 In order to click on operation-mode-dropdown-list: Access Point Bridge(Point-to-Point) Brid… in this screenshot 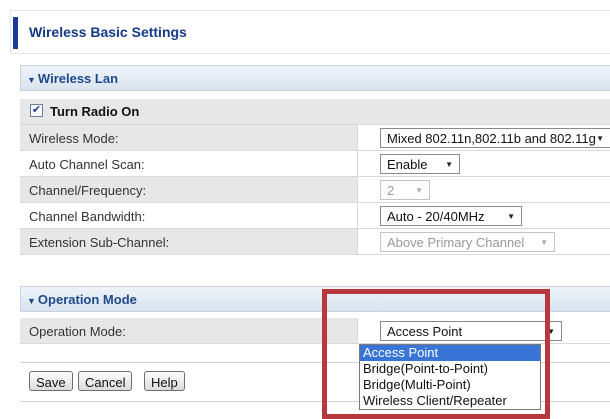, I will do `click(450, 377)`.